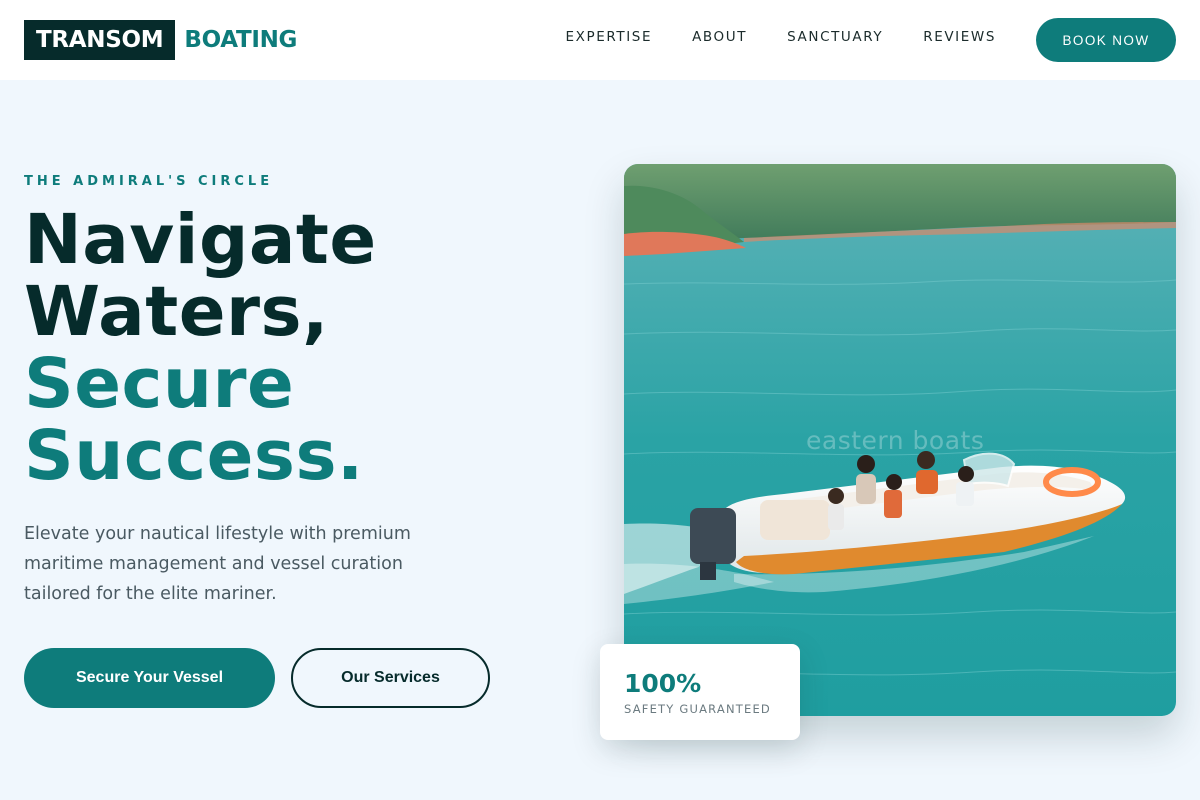 This screenshot has width=1200, height=800. What do you see at coordinates (719, 37) in the screenshot?
I see `nav-link-about: ABOUT` at bounding box center [719, 37].